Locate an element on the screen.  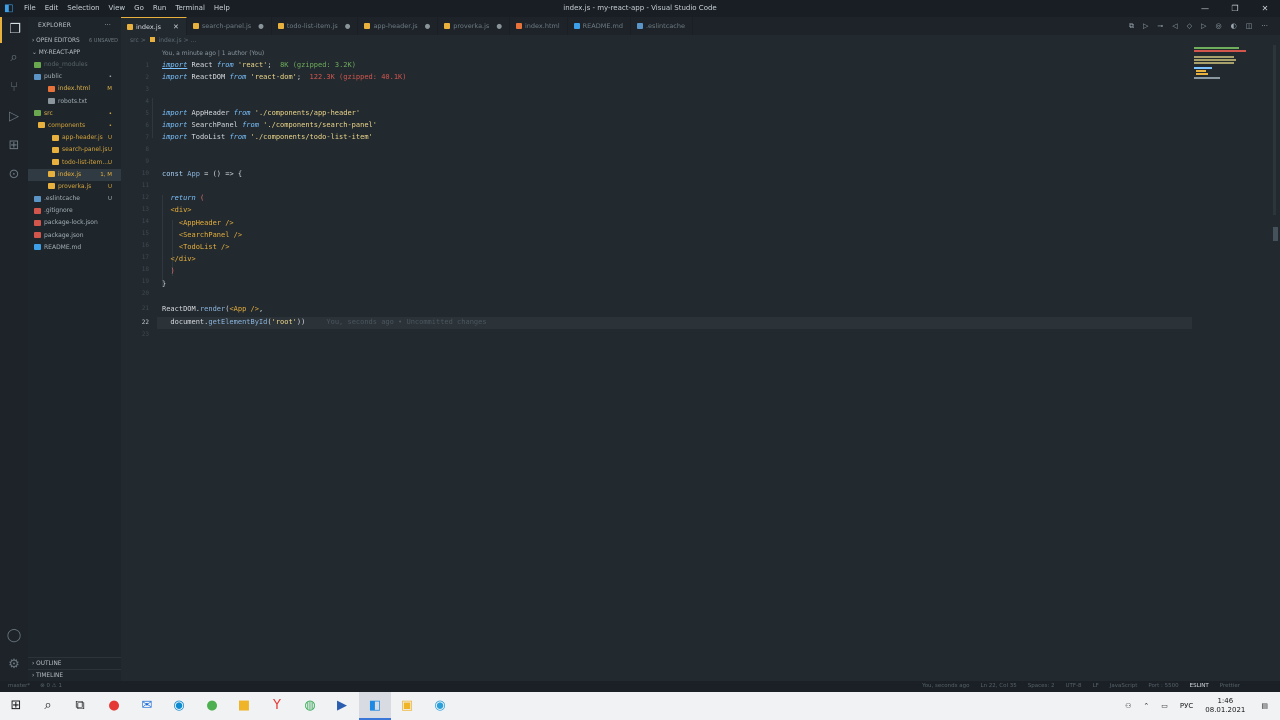
remote-explorer-icon: ⊙ is located at coordinates (14, 175).